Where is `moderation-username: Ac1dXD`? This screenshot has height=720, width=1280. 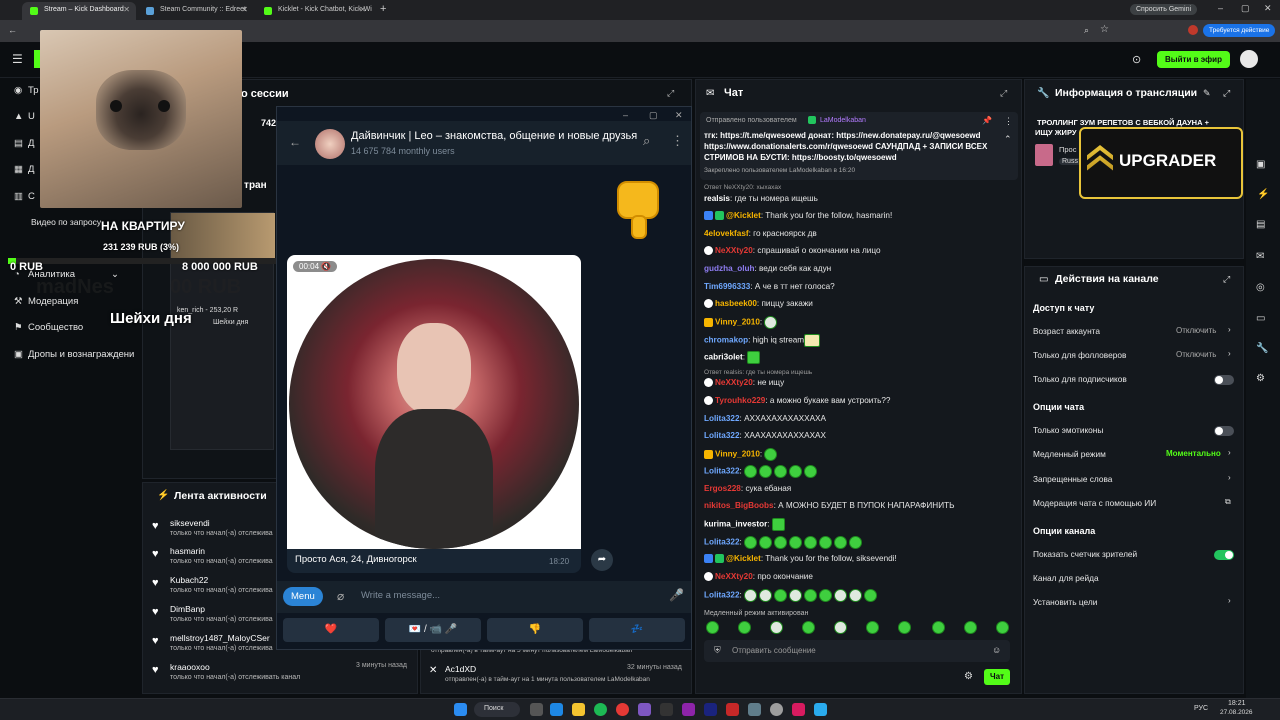
moderation-username: Ac1dXD is located at coordinates (460, 669).